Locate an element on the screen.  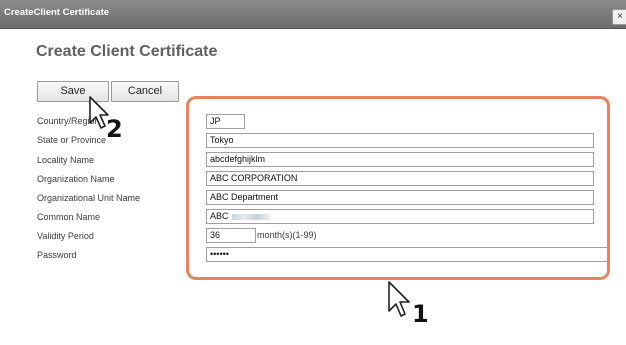
window-titlebar: CreateClient Certificate is located at coordinates (313, 14).